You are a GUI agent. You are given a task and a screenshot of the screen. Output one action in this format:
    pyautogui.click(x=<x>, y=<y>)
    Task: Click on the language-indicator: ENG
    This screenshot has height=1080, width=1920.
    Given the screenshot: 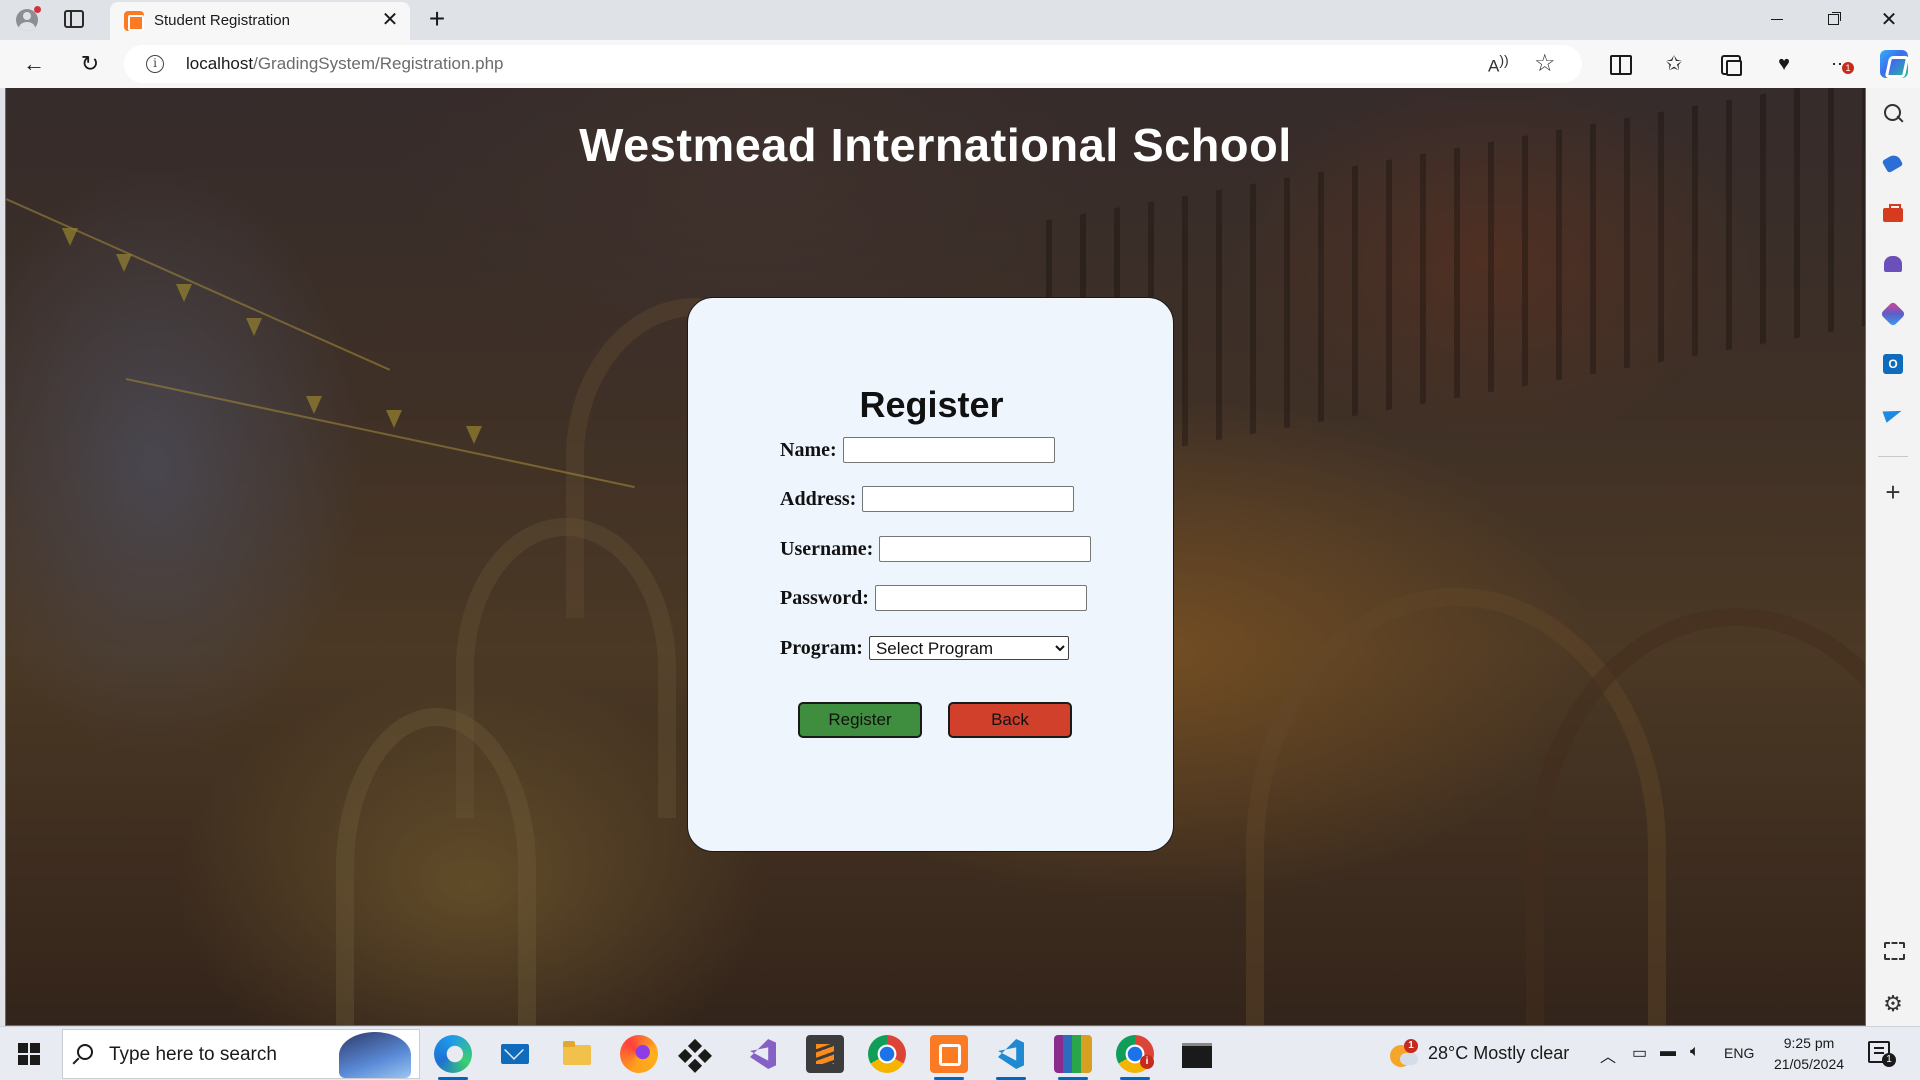 What is the action you would take?
    pyautogui.click(x=1739, y=1053)
    